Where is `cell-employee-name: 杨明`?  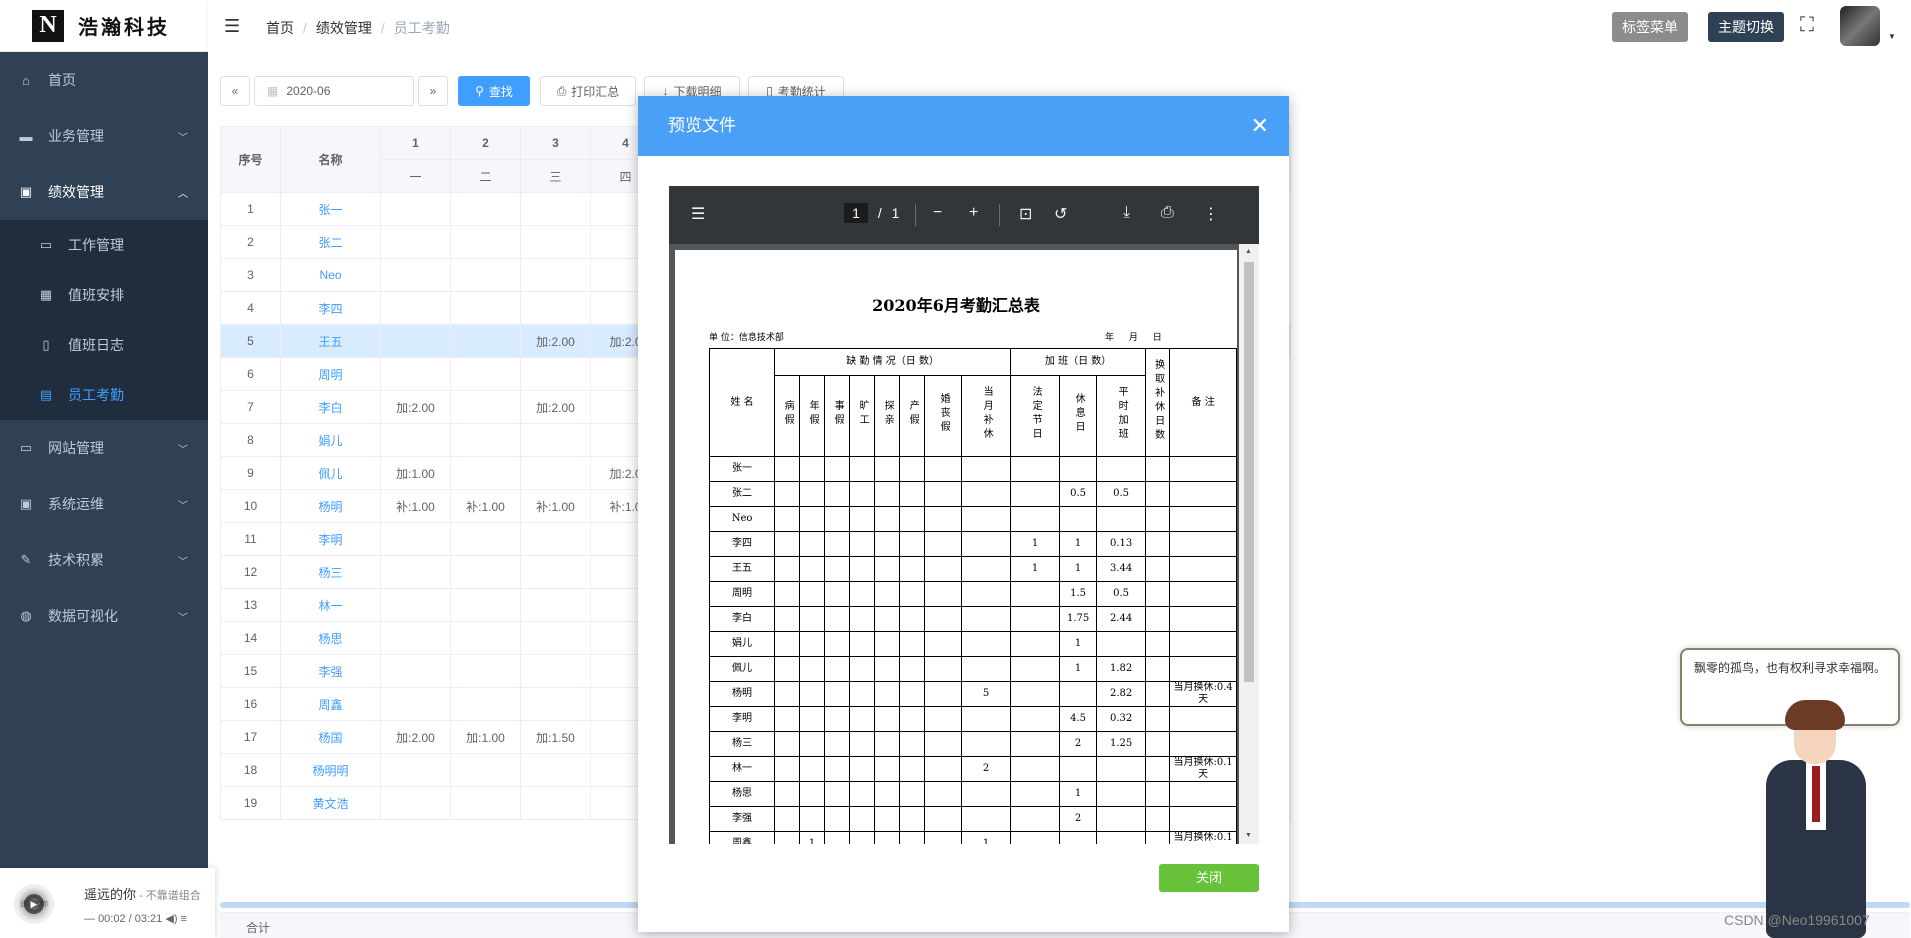 cell-employee-name: 杨明 is located at coordinates (330, 506).